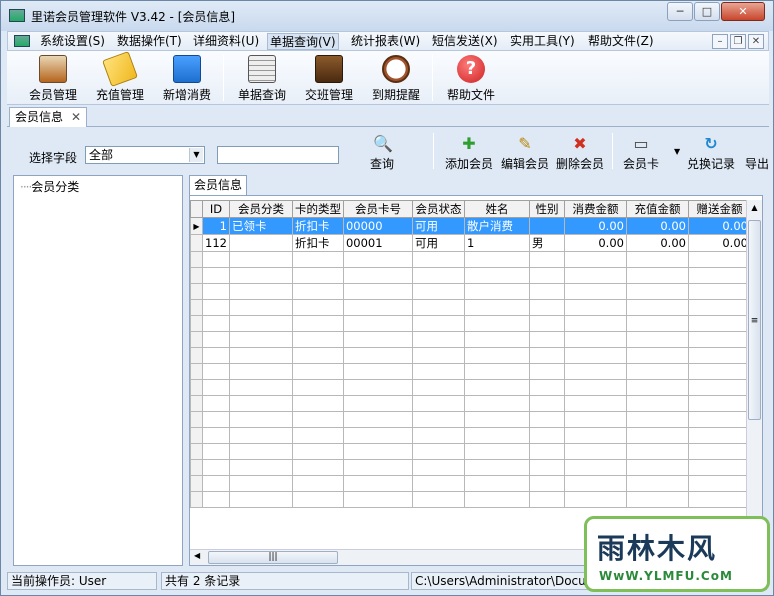 The width and height of the screenshot is (774, 596). What do you see at coordinates (720, 41) in the screenshot?
I see `mdi-minimize-button: –` at bounding box center [720, 41].